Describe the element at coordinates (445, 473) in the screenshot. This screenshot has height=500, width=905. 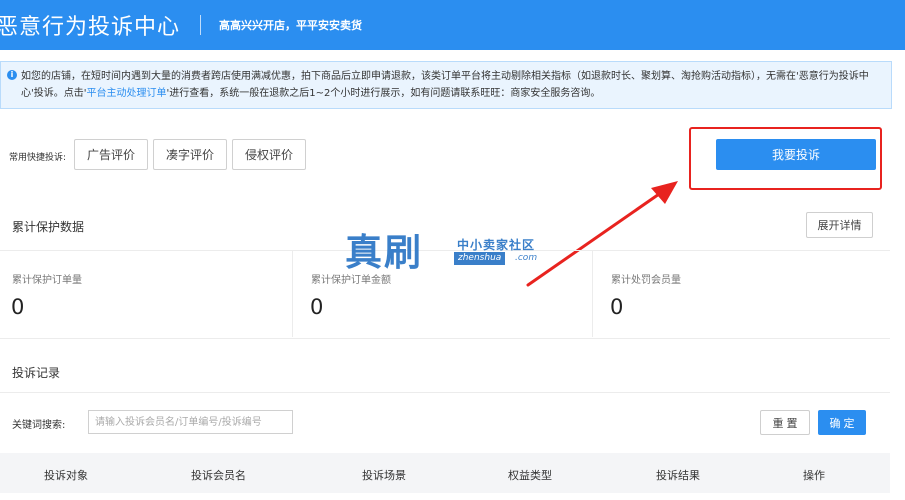
I see `records-table-header: 投诉对象 投诉会员名 投诉场景 权益类型 投诉结果 操作` at that location.